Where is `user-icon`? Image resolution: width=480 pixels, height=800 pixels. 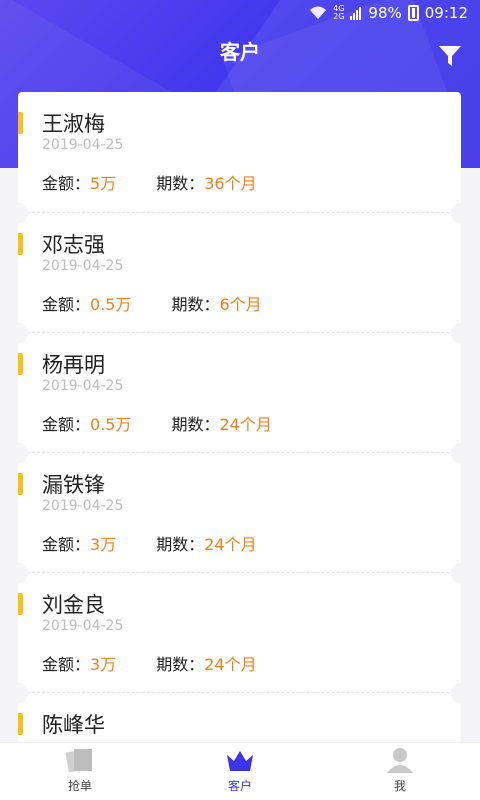 user-icon is located at coordinates (400, 760).